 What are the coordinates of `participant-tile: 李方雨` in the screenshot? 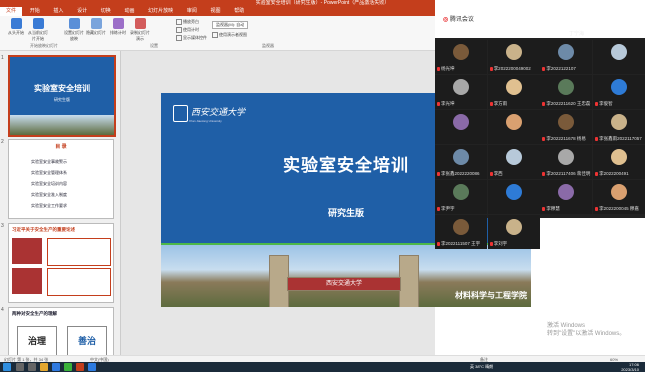 It's located at (513, 92).